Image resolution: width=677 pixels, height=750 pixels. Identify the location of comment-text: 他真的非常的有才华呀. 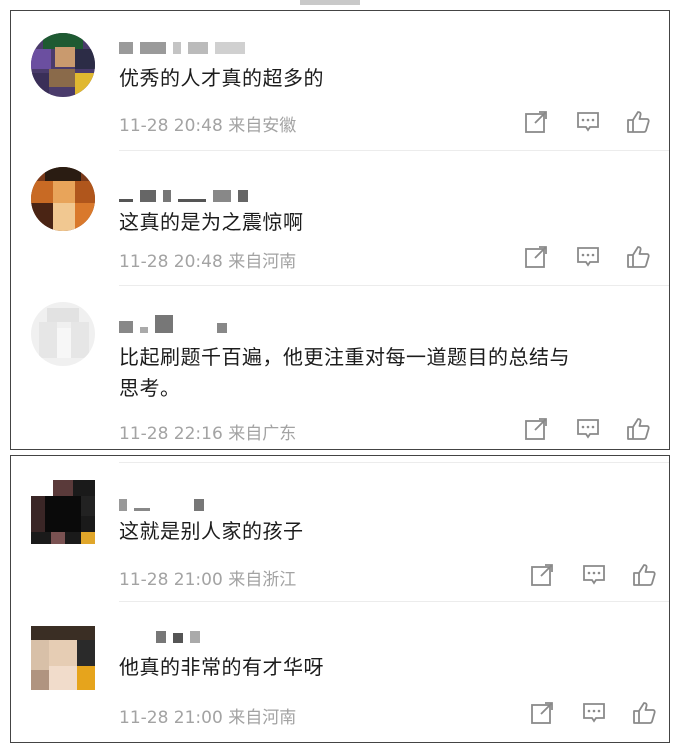
(221, 667).